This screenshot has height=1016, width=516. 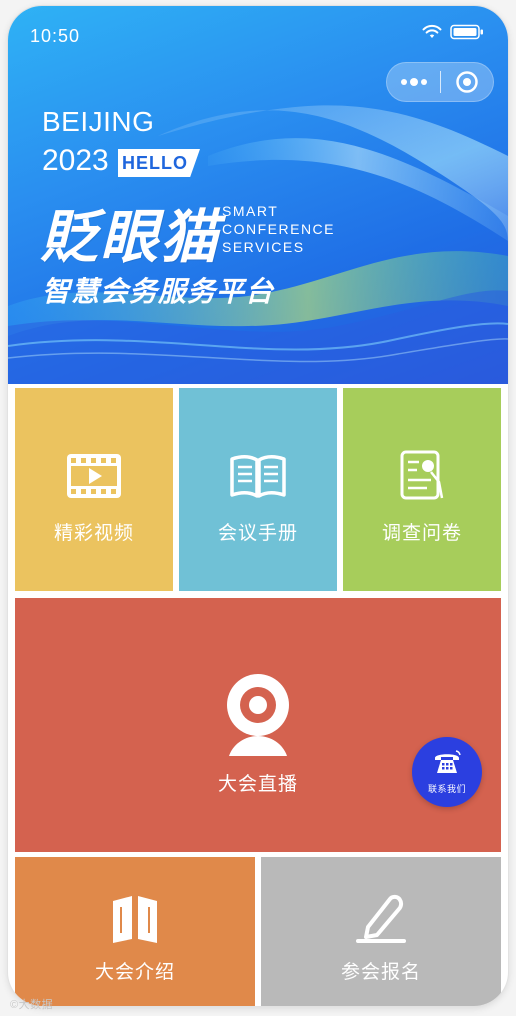 What do you see at coordinates (467, 34) in the screenshot?
I see `battery-icon` at bounding box center [467, 34].